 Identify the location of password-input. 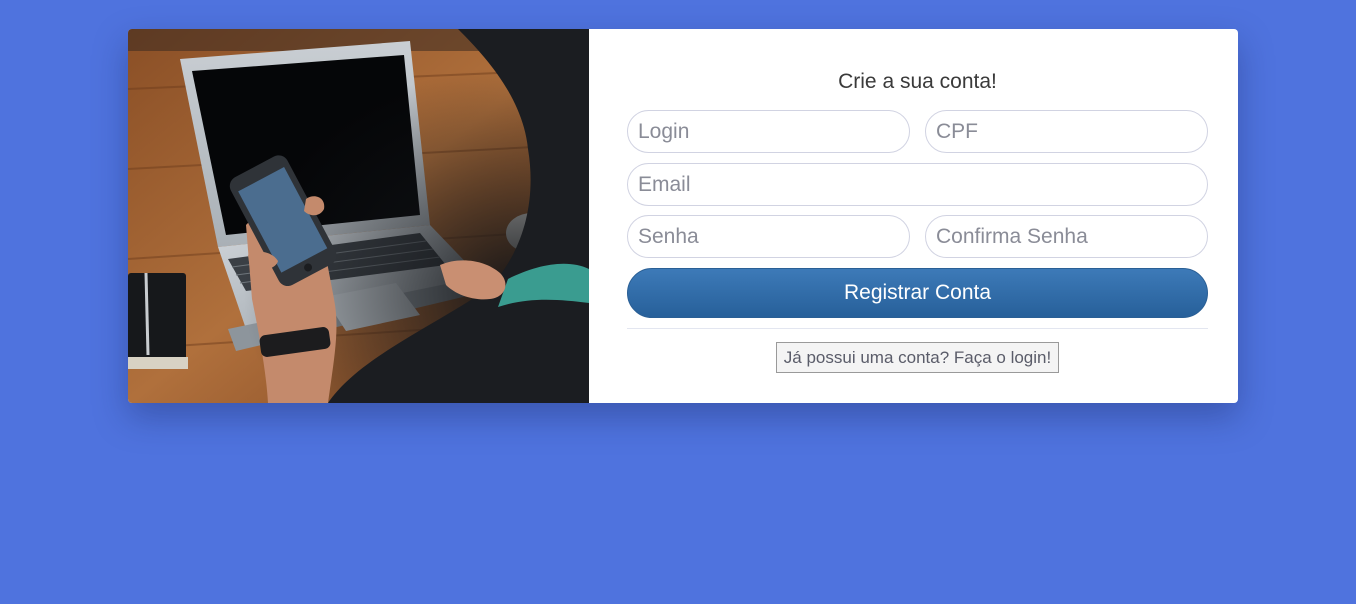
(768, 236).